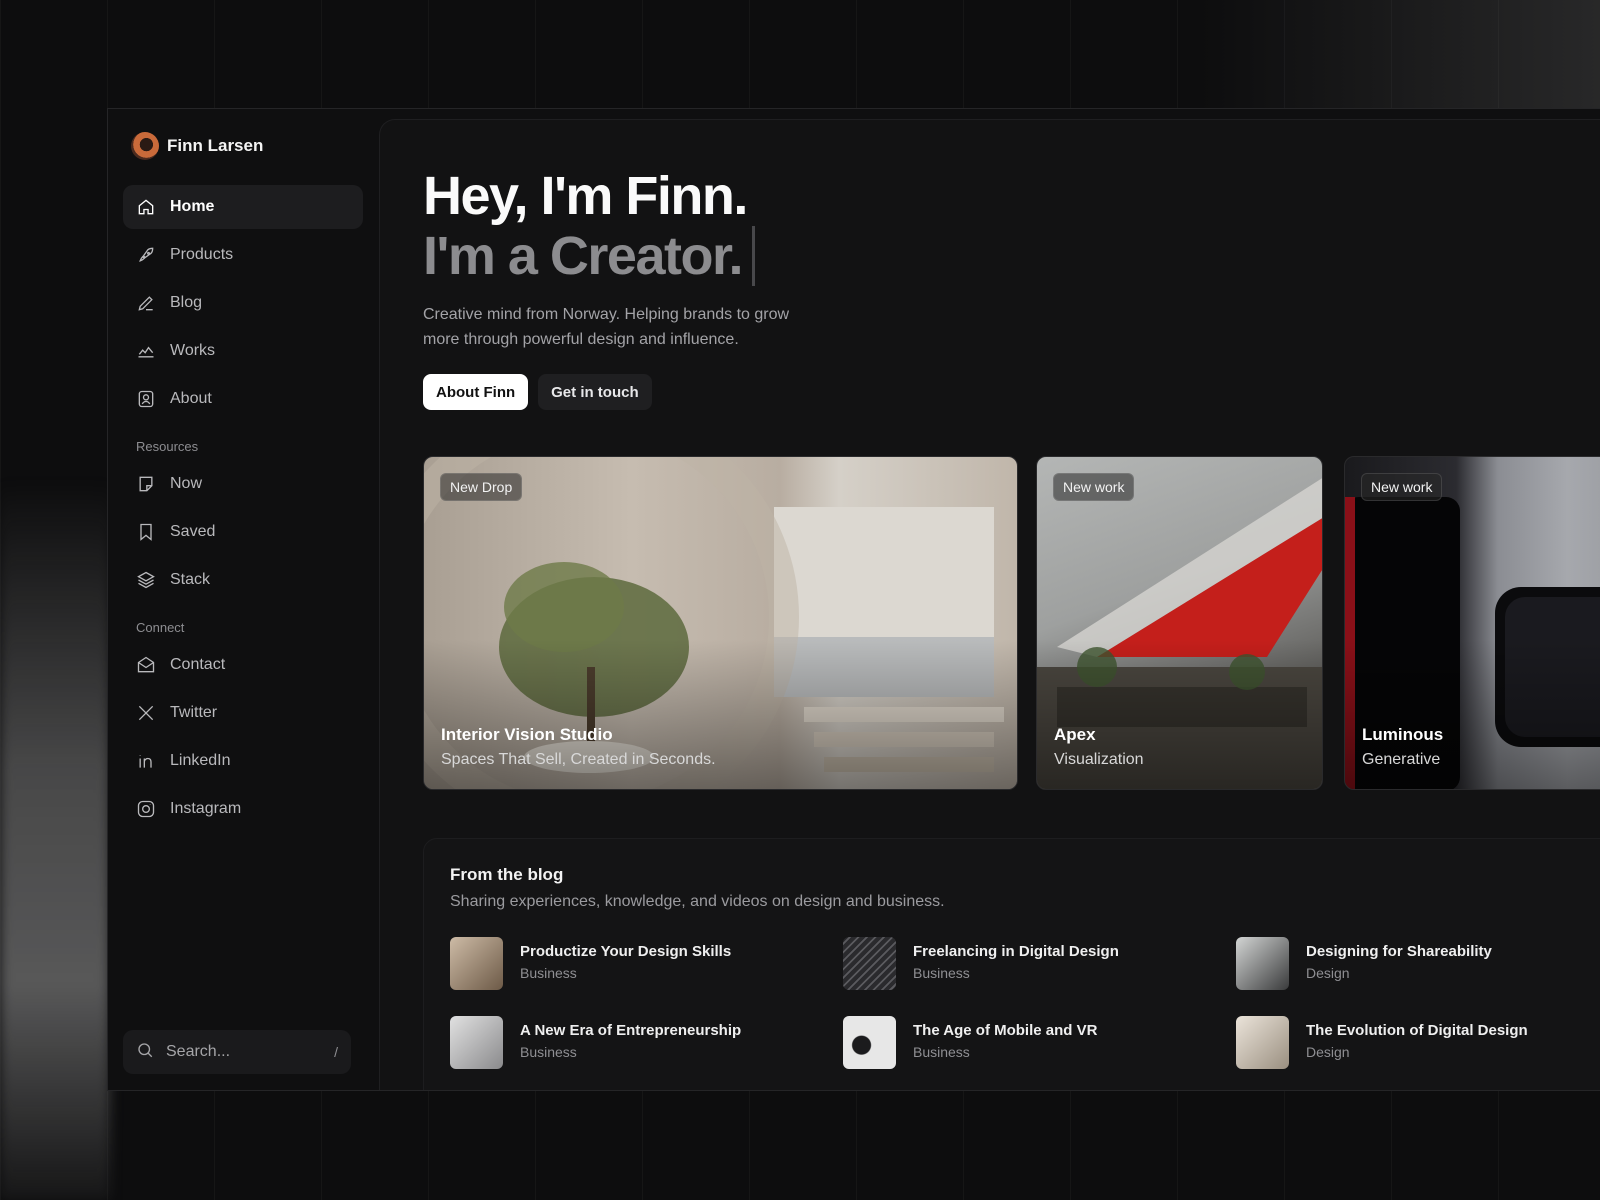 The height and width of the screenshot is (1200, 1600). What do you see at coordinates (192, 206) in the screenshot?
I see `sidebar-item-label: Home` at bounding box center [192, 206].